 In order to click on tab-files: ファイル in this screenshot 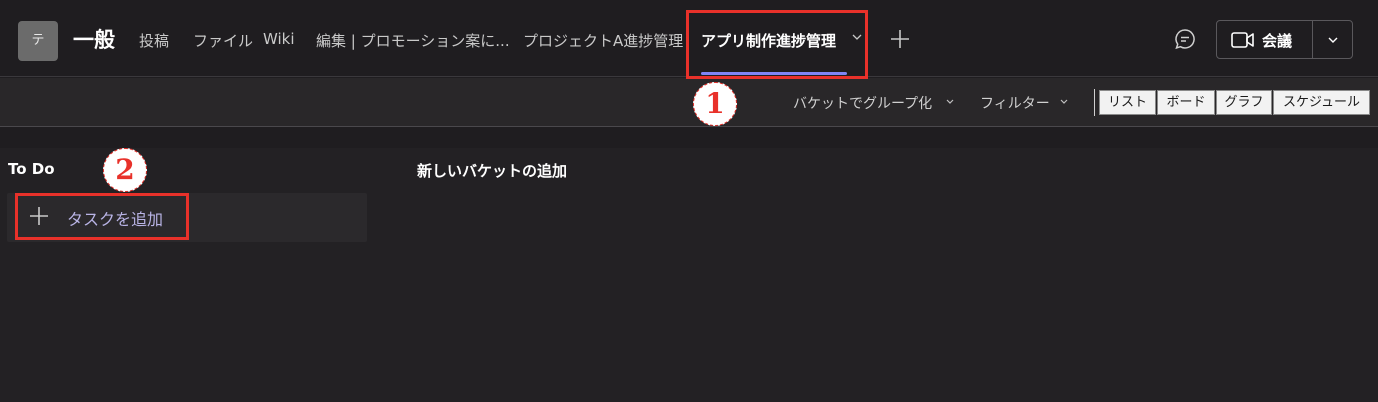, I will do `click(223, 40)`.